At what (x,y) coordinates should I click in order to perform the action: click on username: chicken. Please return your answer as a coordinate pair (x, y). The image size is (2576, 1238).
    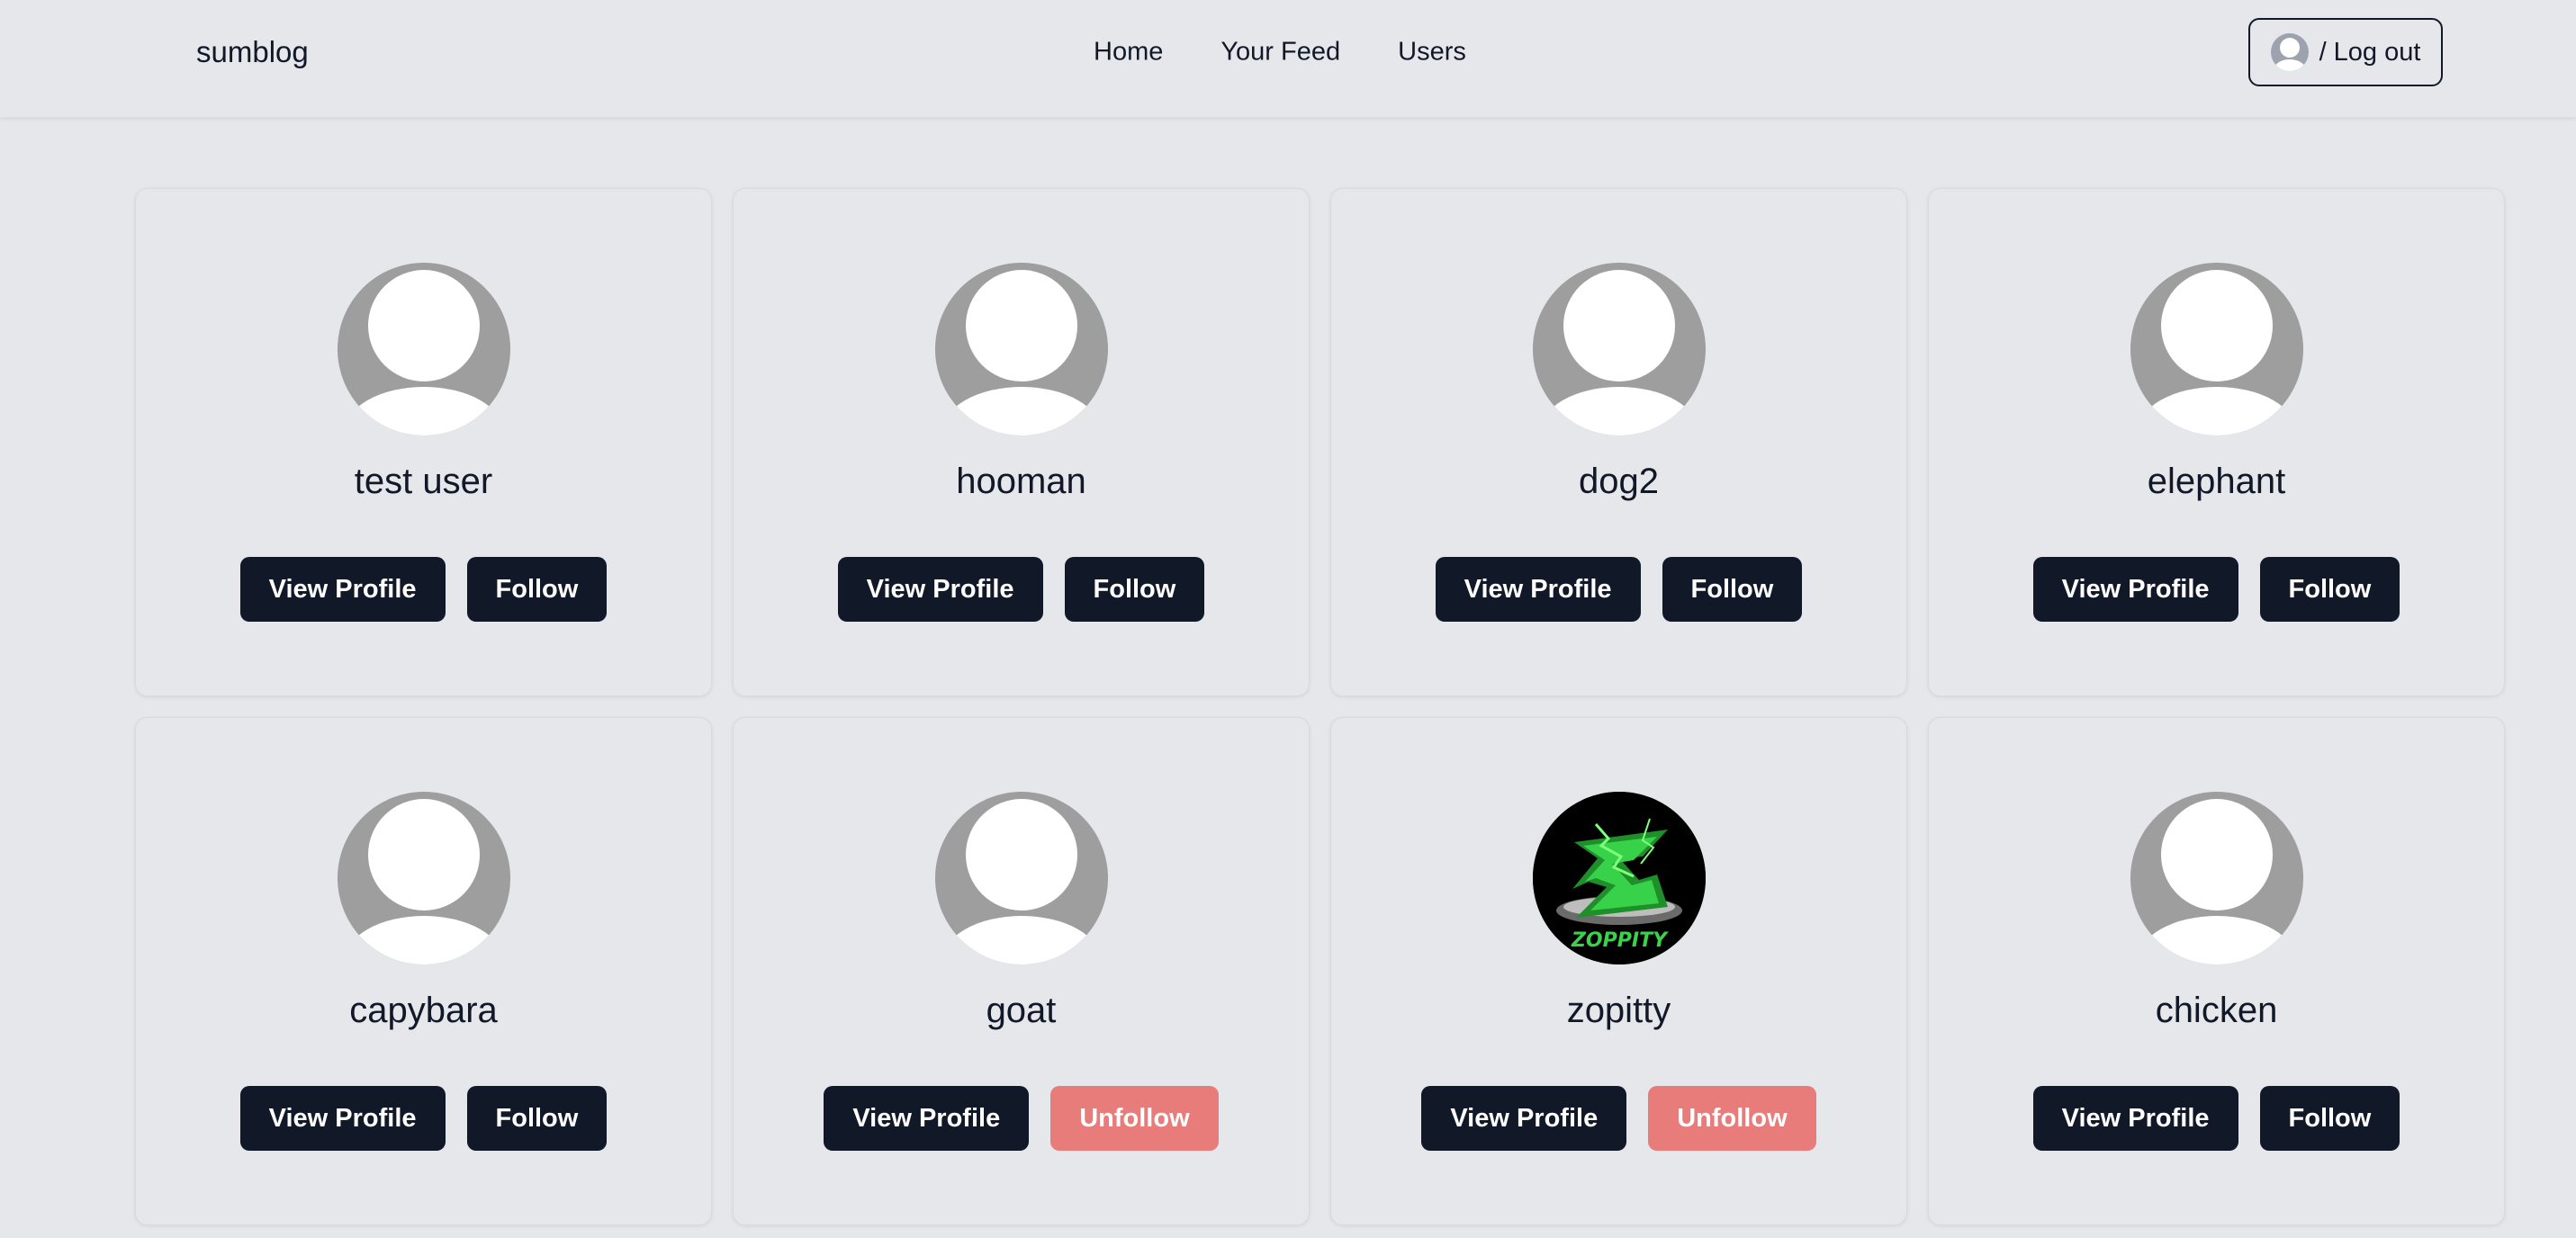
    Looking at the image, I should click on (2216, 1010).